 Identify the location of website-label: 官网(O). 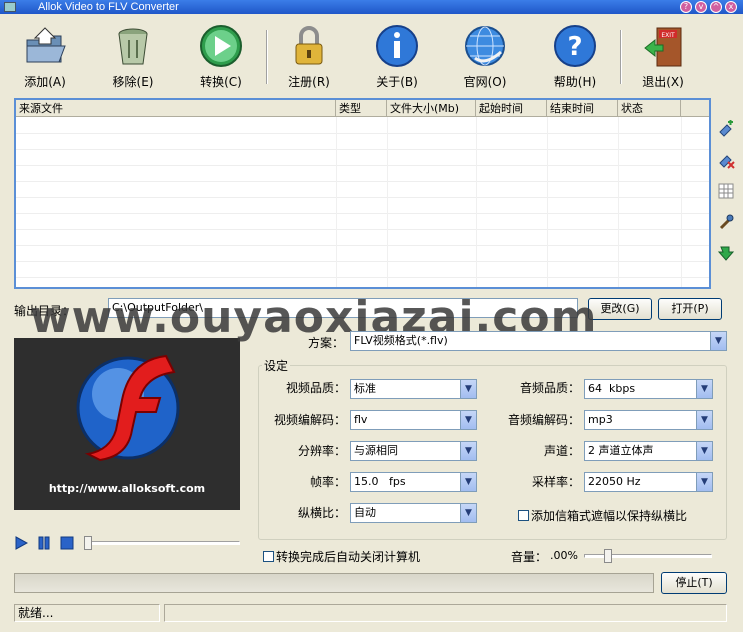
(485, 82).